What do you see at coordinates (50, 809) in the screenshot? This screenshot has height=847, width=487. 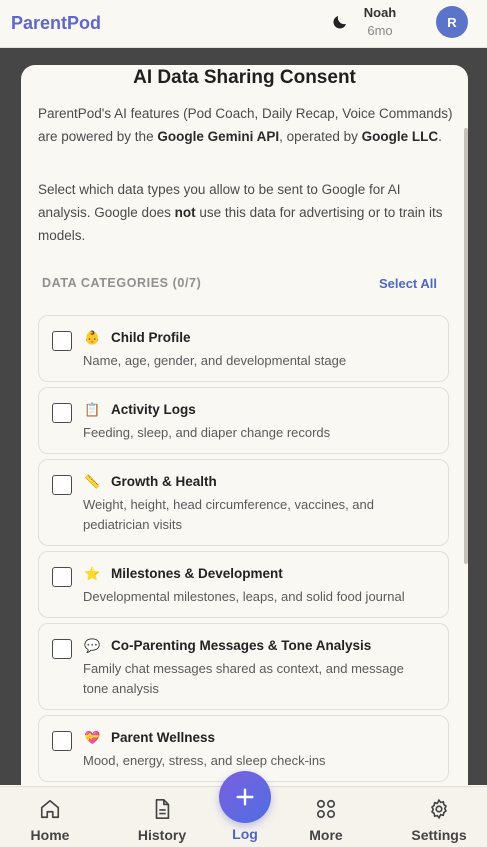 I see `home-icon` at bounding box center [50, 809].